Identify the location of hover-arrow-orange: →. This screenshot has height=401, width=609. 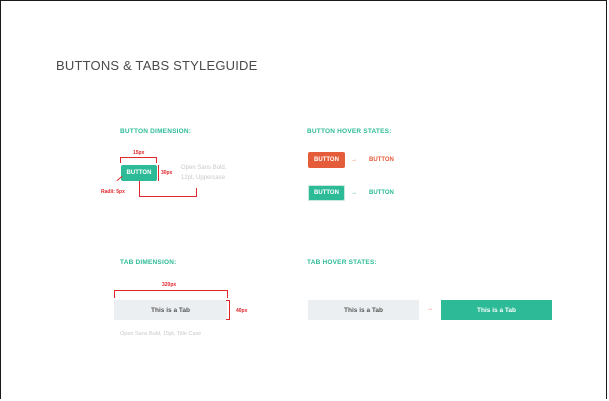
(354, 160).